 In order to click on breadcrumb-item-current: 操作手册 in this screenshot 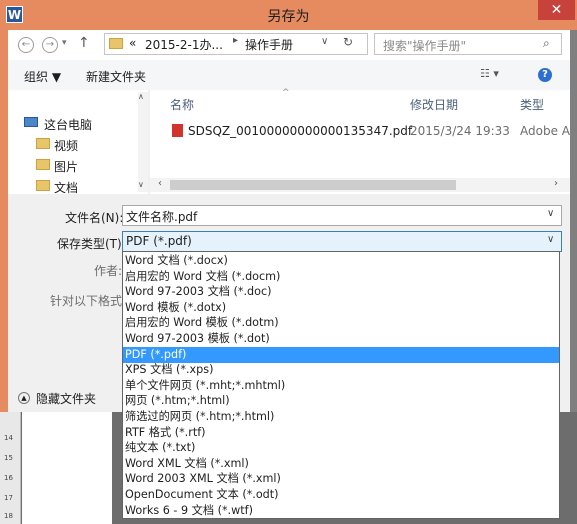, I will do `click(269, 44)`.